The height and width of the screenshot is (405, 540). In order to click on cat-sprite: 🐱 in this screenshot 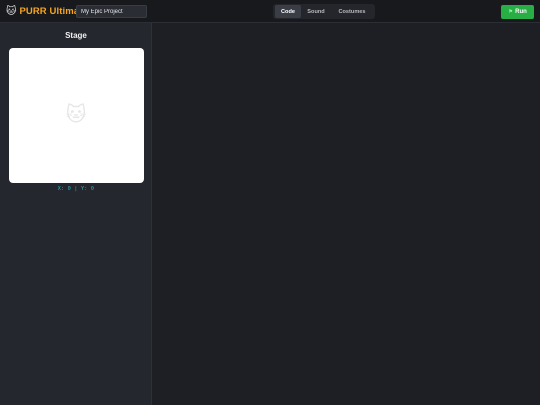, I will do `click(76, 115)`.